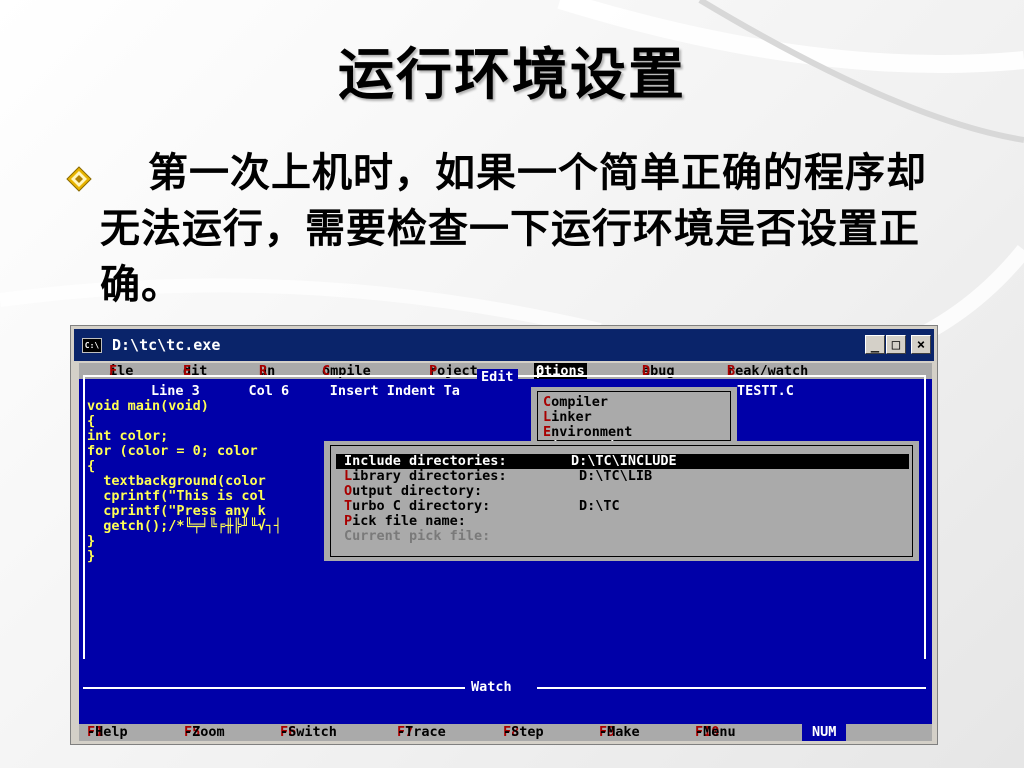 The width and height of the screenshot is (1024, 768). Describe the element at coordinates (567, 417) in the screenshot. I see `options-item-linker: Linker` at that location.